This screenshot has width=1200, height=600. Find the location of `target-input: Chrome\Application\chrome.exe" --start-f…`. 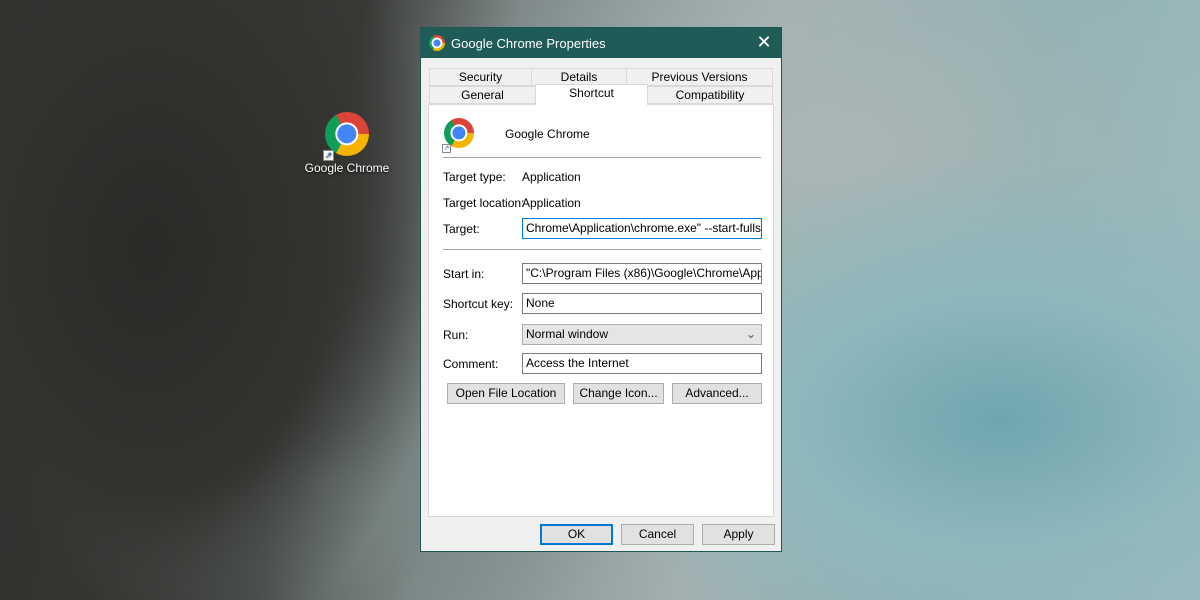

target-input: Chrome\Application\chrome.exe" --start-f… is located at coordinates (642, 228).